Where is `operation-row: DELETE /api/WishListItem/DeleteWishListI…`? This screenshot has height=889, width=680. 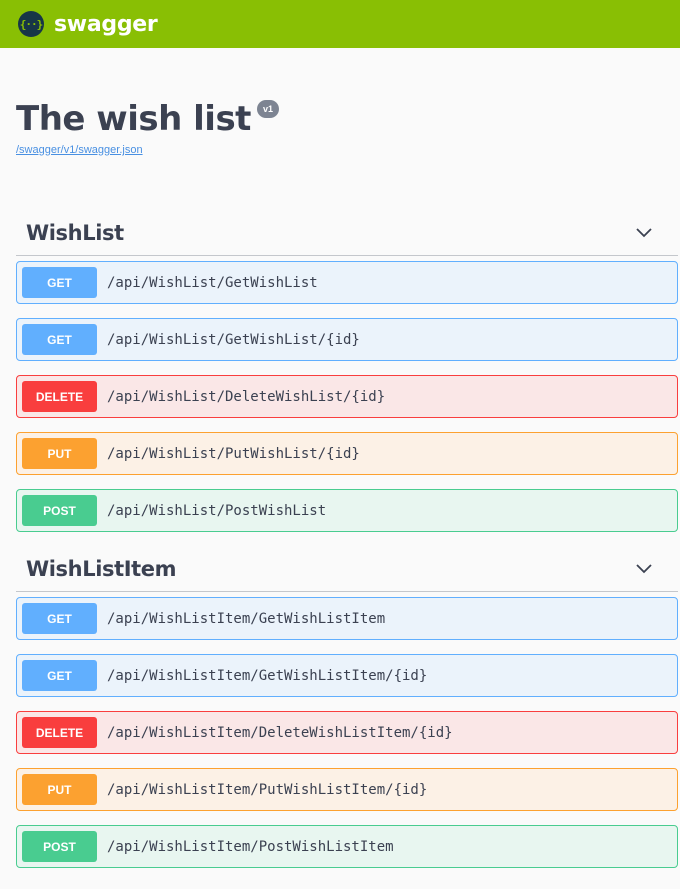
operation-row: DELETE /api/WishListItem/DeleteWishListI… is located at coordinates (347, 732).